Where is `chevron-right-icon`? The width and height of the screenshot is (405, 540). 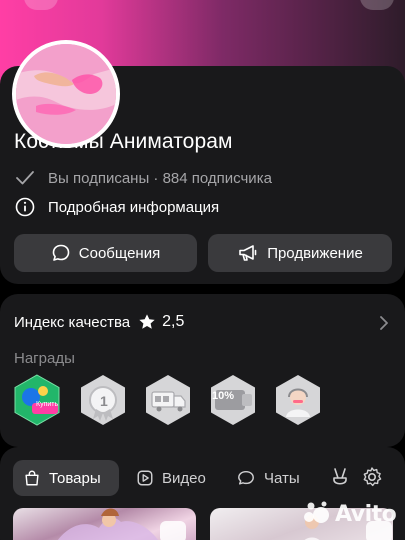 chevron-right-icon is located at coordinates (384, 323).